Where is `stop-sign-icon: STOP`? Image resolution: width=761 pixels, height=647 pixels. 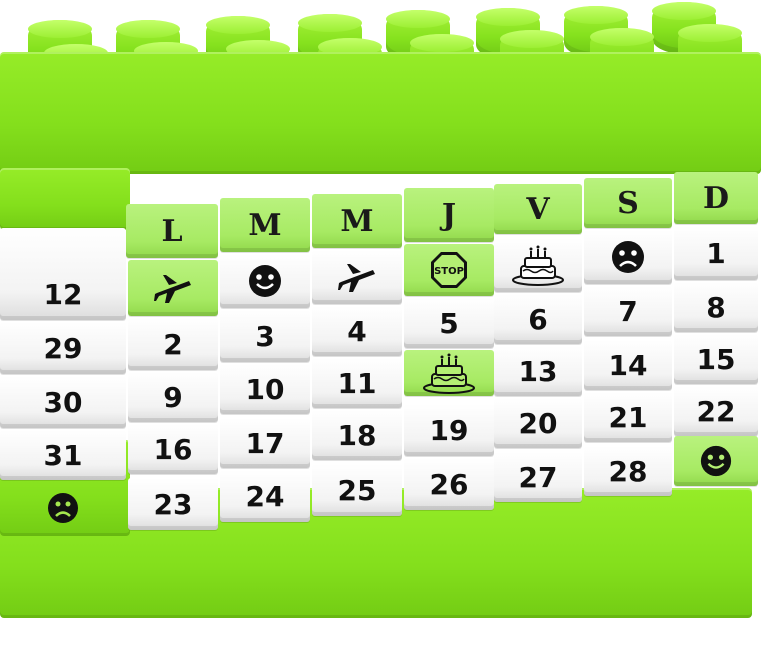 stop-sign-icon: STOP is located at coordinates (449, 270).